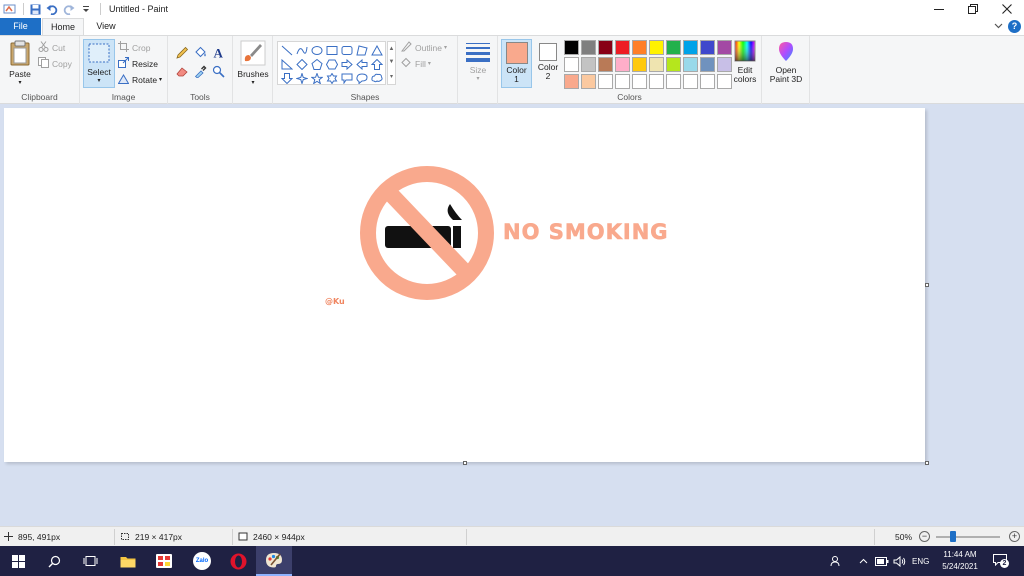 Image resolution: width=1024 pixels, height=576 pixels. Describe the element at coordinates (899, 561) in the screenshot. I see `volume-icon` at that location.